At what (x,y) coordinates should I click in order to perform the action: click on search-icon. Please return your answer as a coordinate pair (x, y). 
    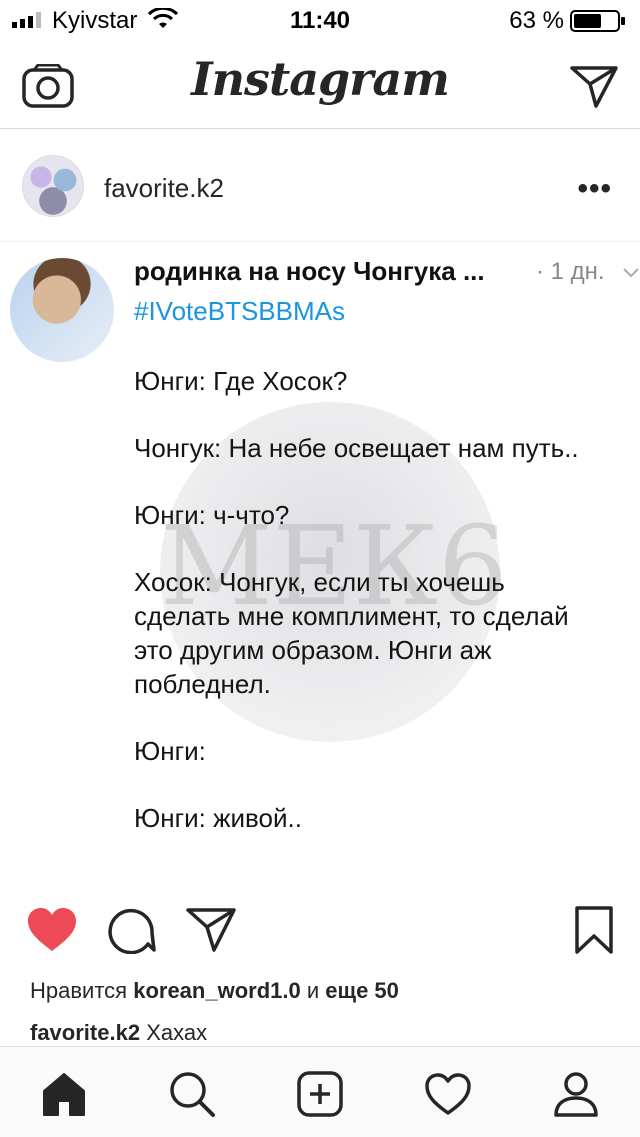
    Looking at the image, I should click on (192, 1094).